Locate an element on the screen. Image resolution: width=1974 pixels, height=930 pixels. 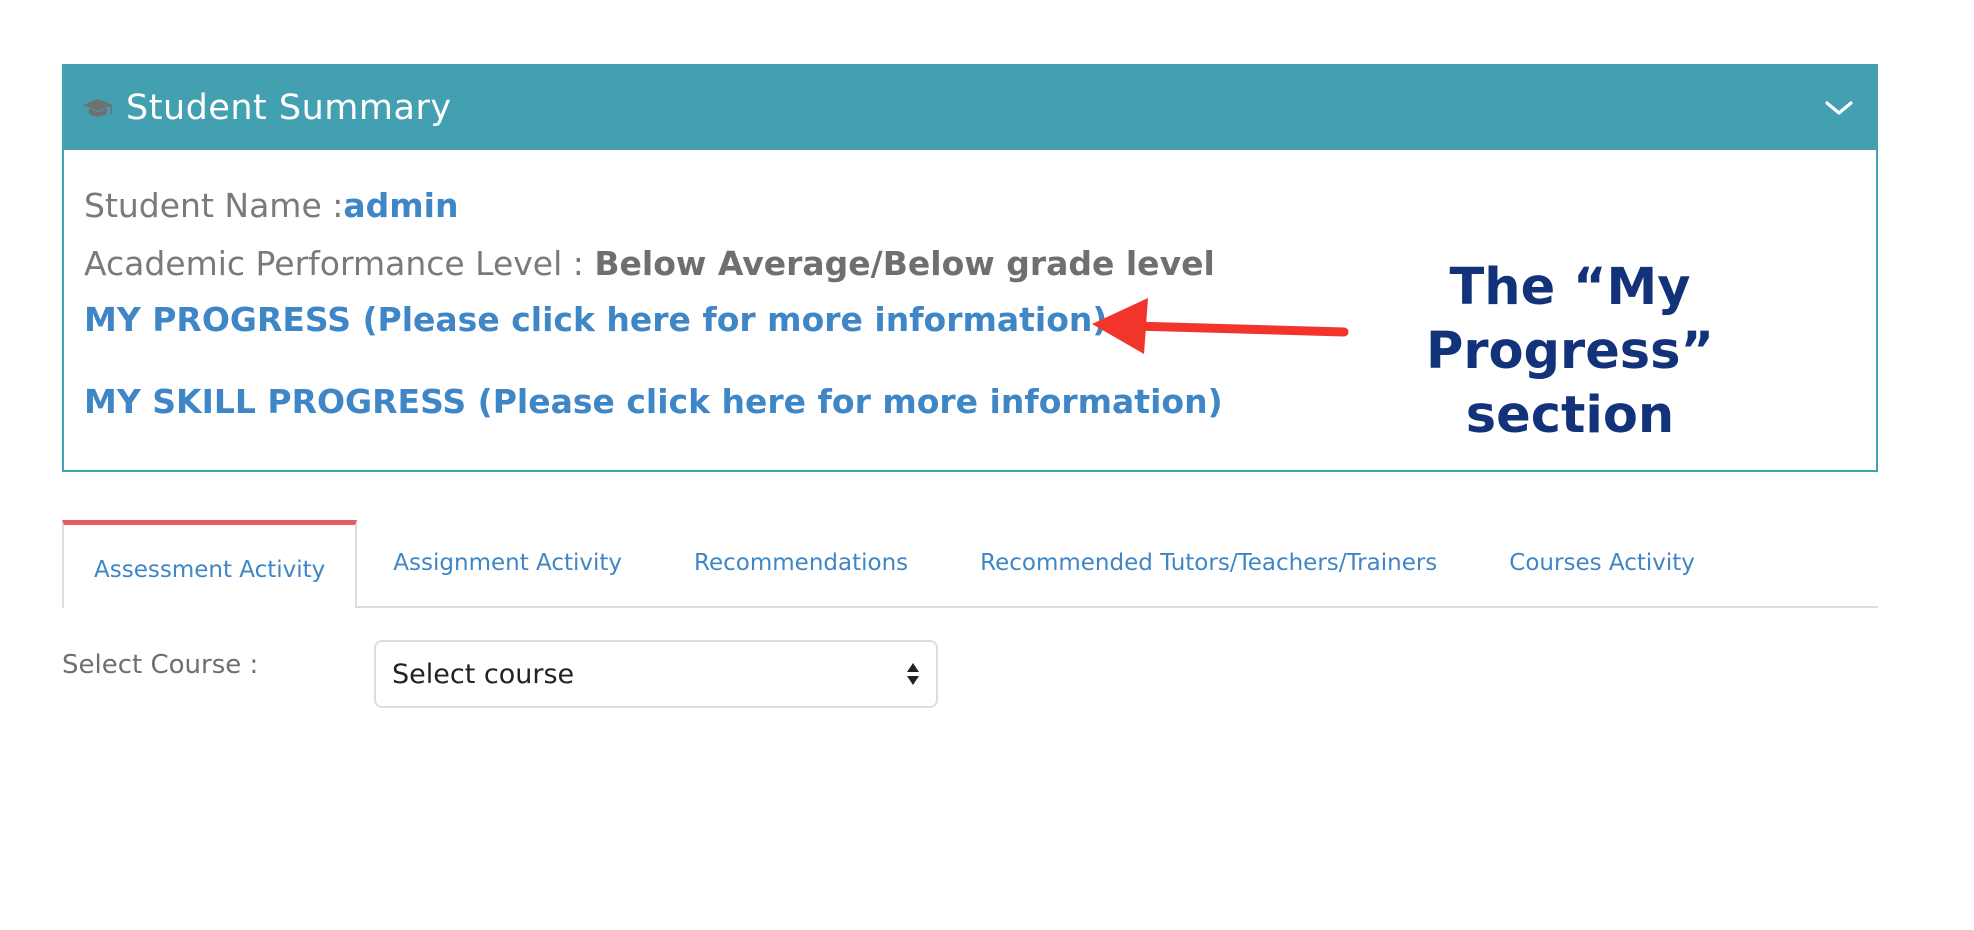
graduation-cap-icon is located at coordinates (99, 108).